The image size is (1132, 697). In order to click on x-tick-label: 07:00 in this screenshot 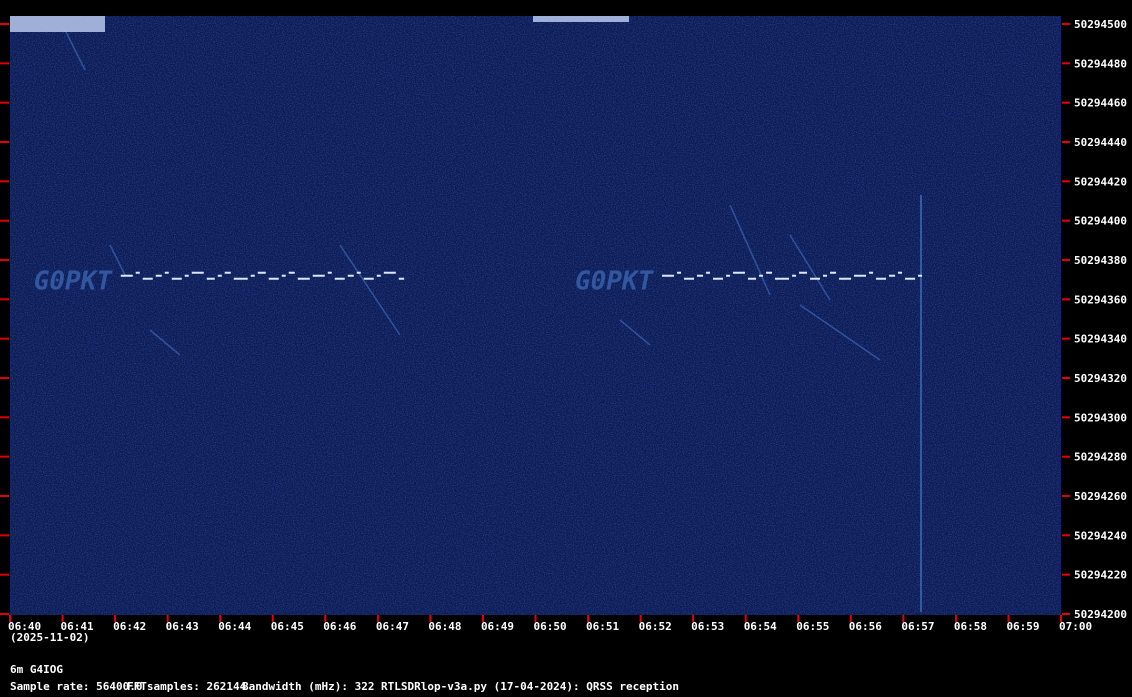, I will do `click(1075, 626)`.